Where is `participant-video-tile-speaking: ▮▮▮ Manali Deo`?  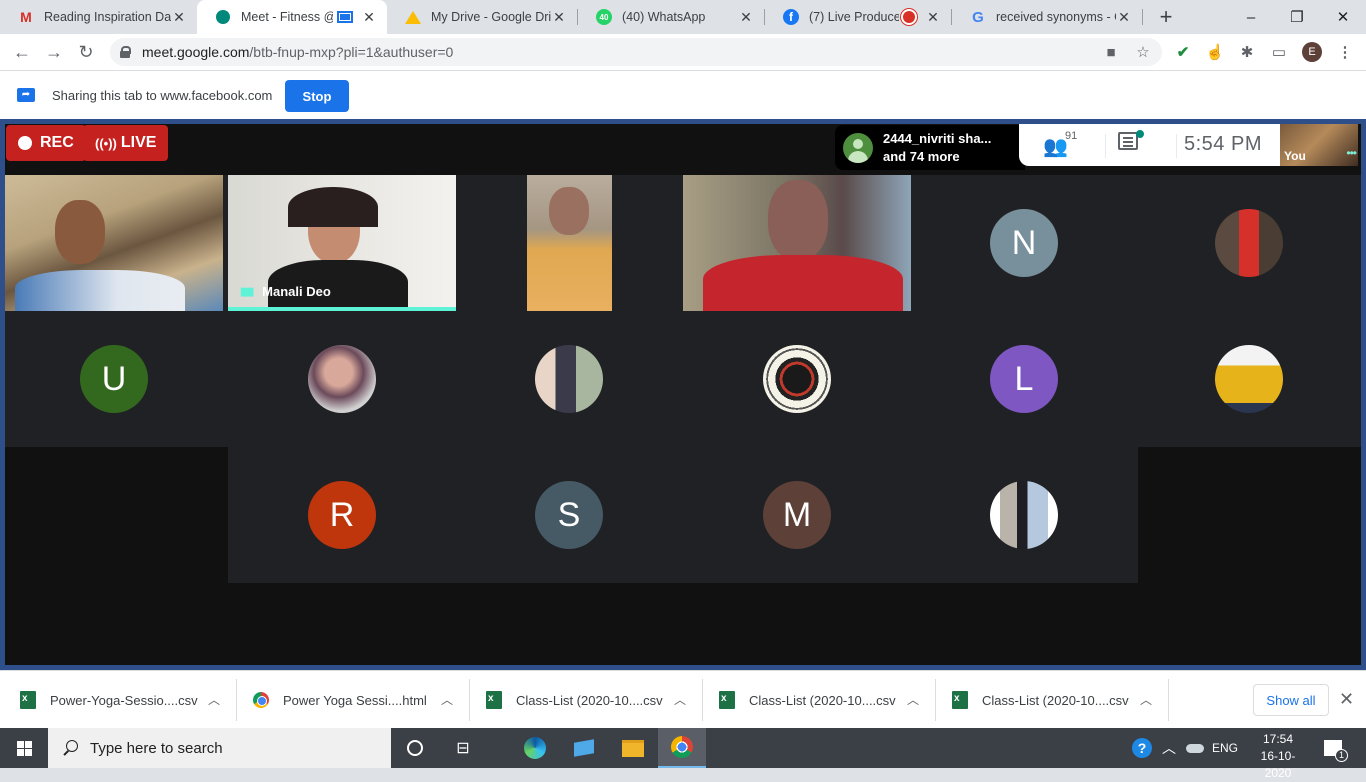
participant-video-tile-speaking: ▮▮▮ Manali Deo is located at coordinates (342, 243).